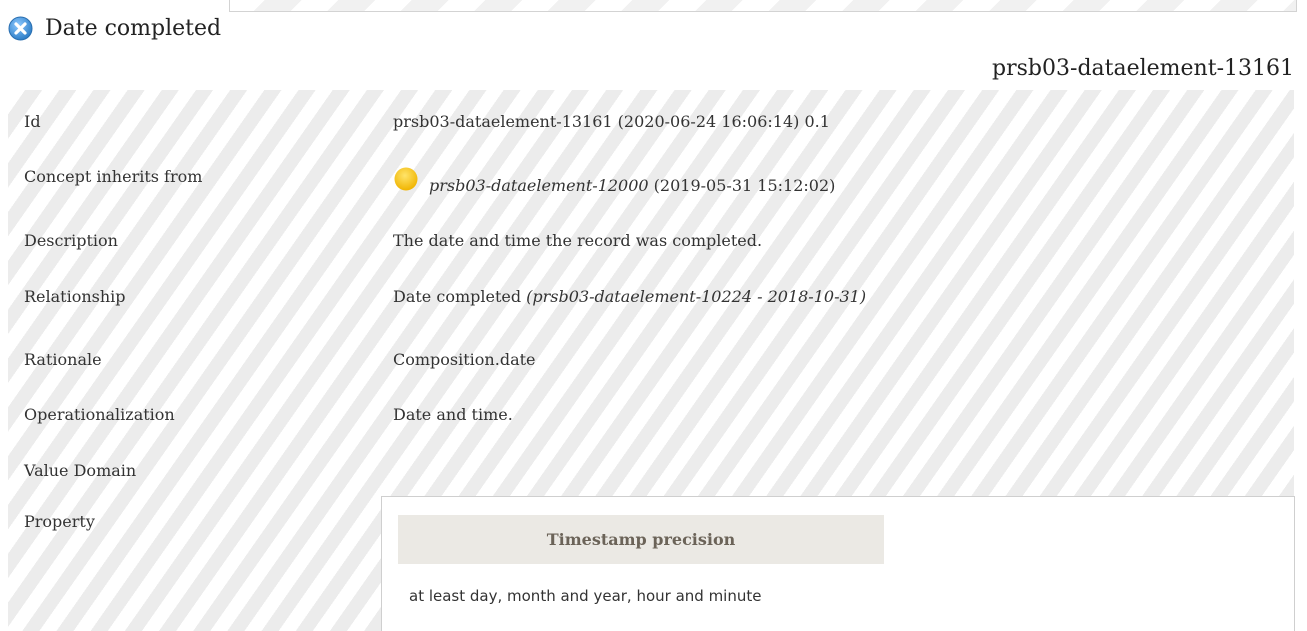  What do you see at coordinates (539, 185) in the screenshot?
I see `inherits-link: prsb03-dataelement-12000` at bounding box center [539, 185].